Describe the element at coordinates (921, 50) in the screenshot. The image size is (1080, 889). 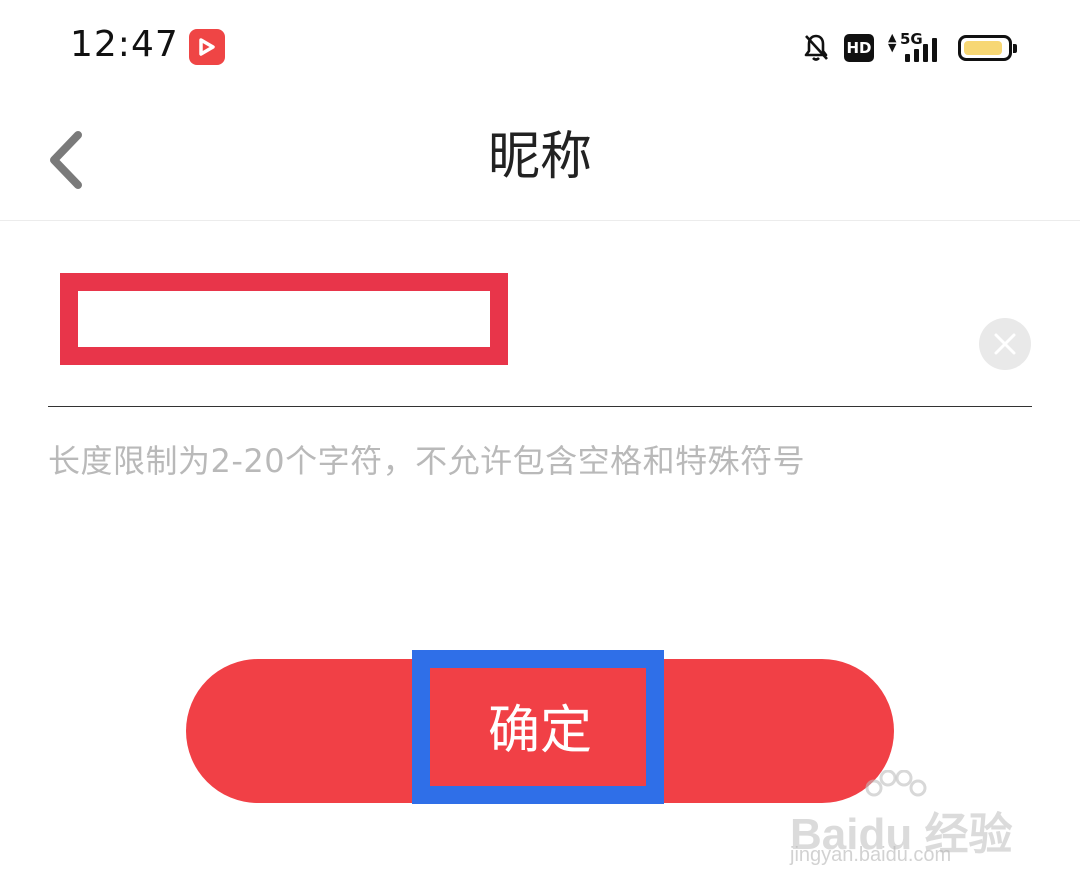
I see `signal-bars-icon` at that location.